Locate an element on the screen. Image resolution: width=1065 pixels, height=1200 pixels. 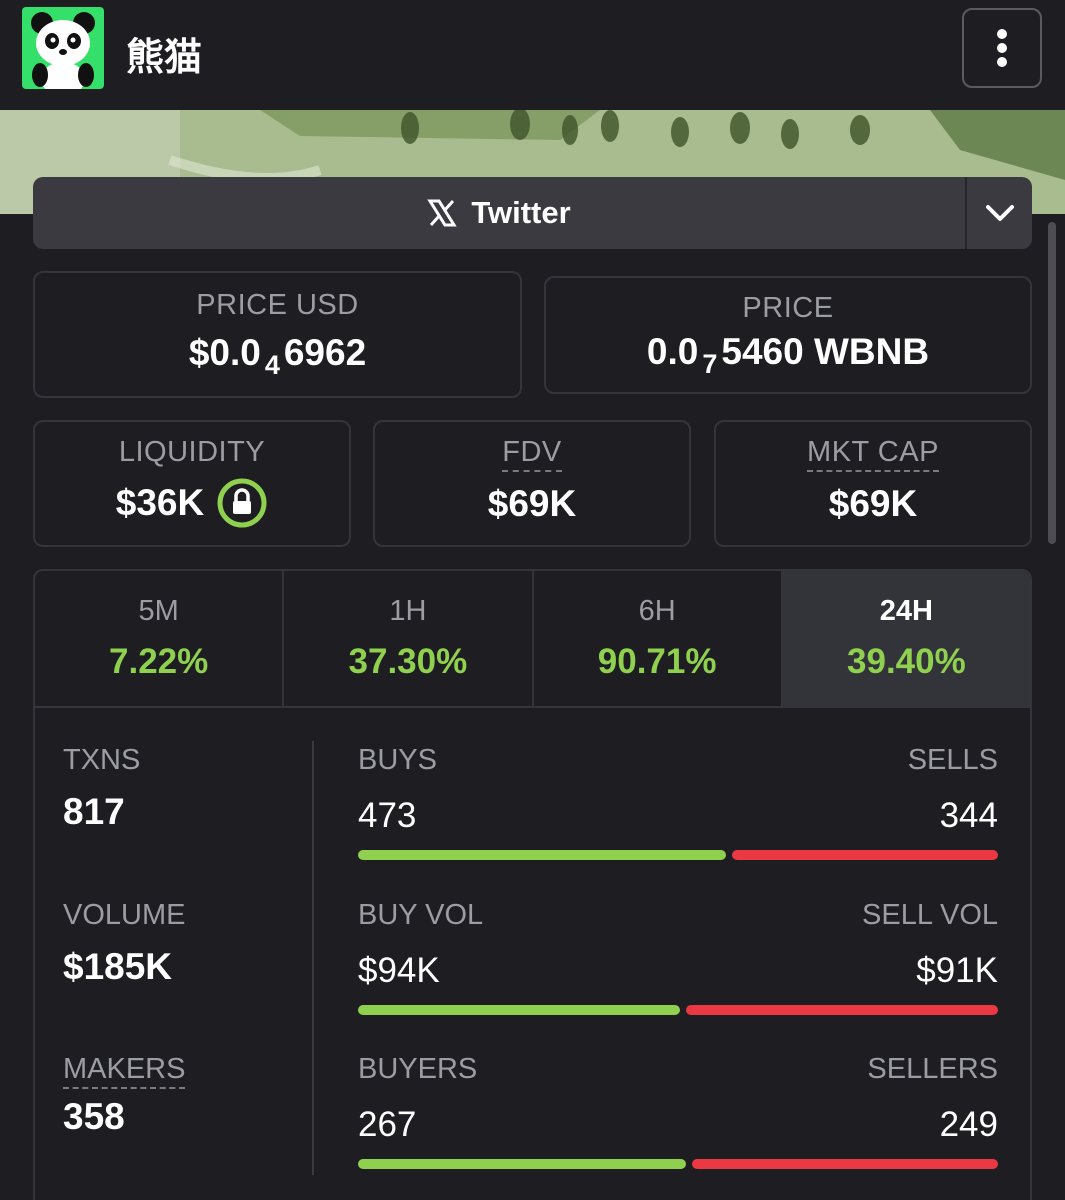
price-change: 37.30% is located at coordinates (408, 661).